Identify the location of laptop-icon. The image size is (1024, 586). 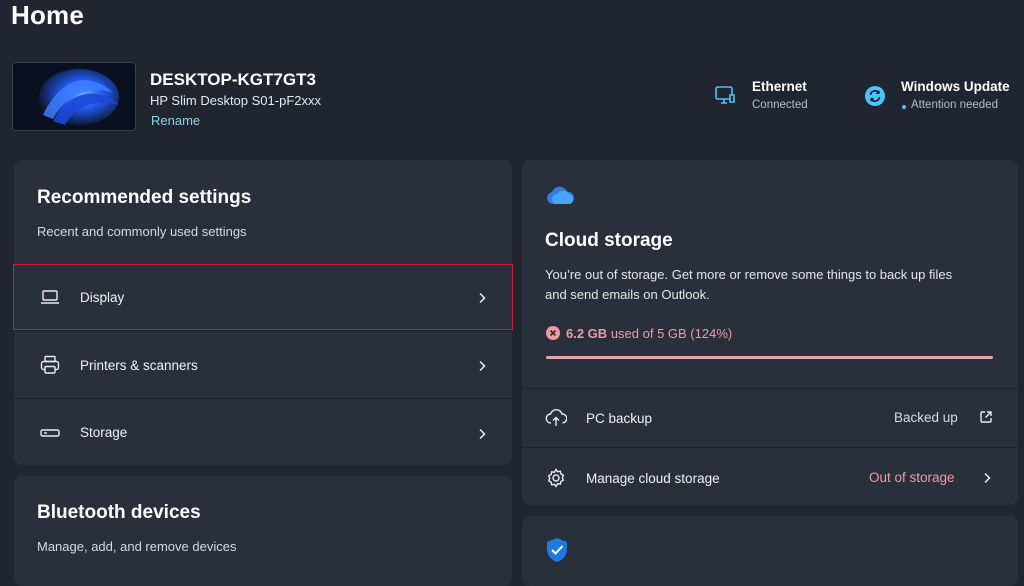
(50, 297).